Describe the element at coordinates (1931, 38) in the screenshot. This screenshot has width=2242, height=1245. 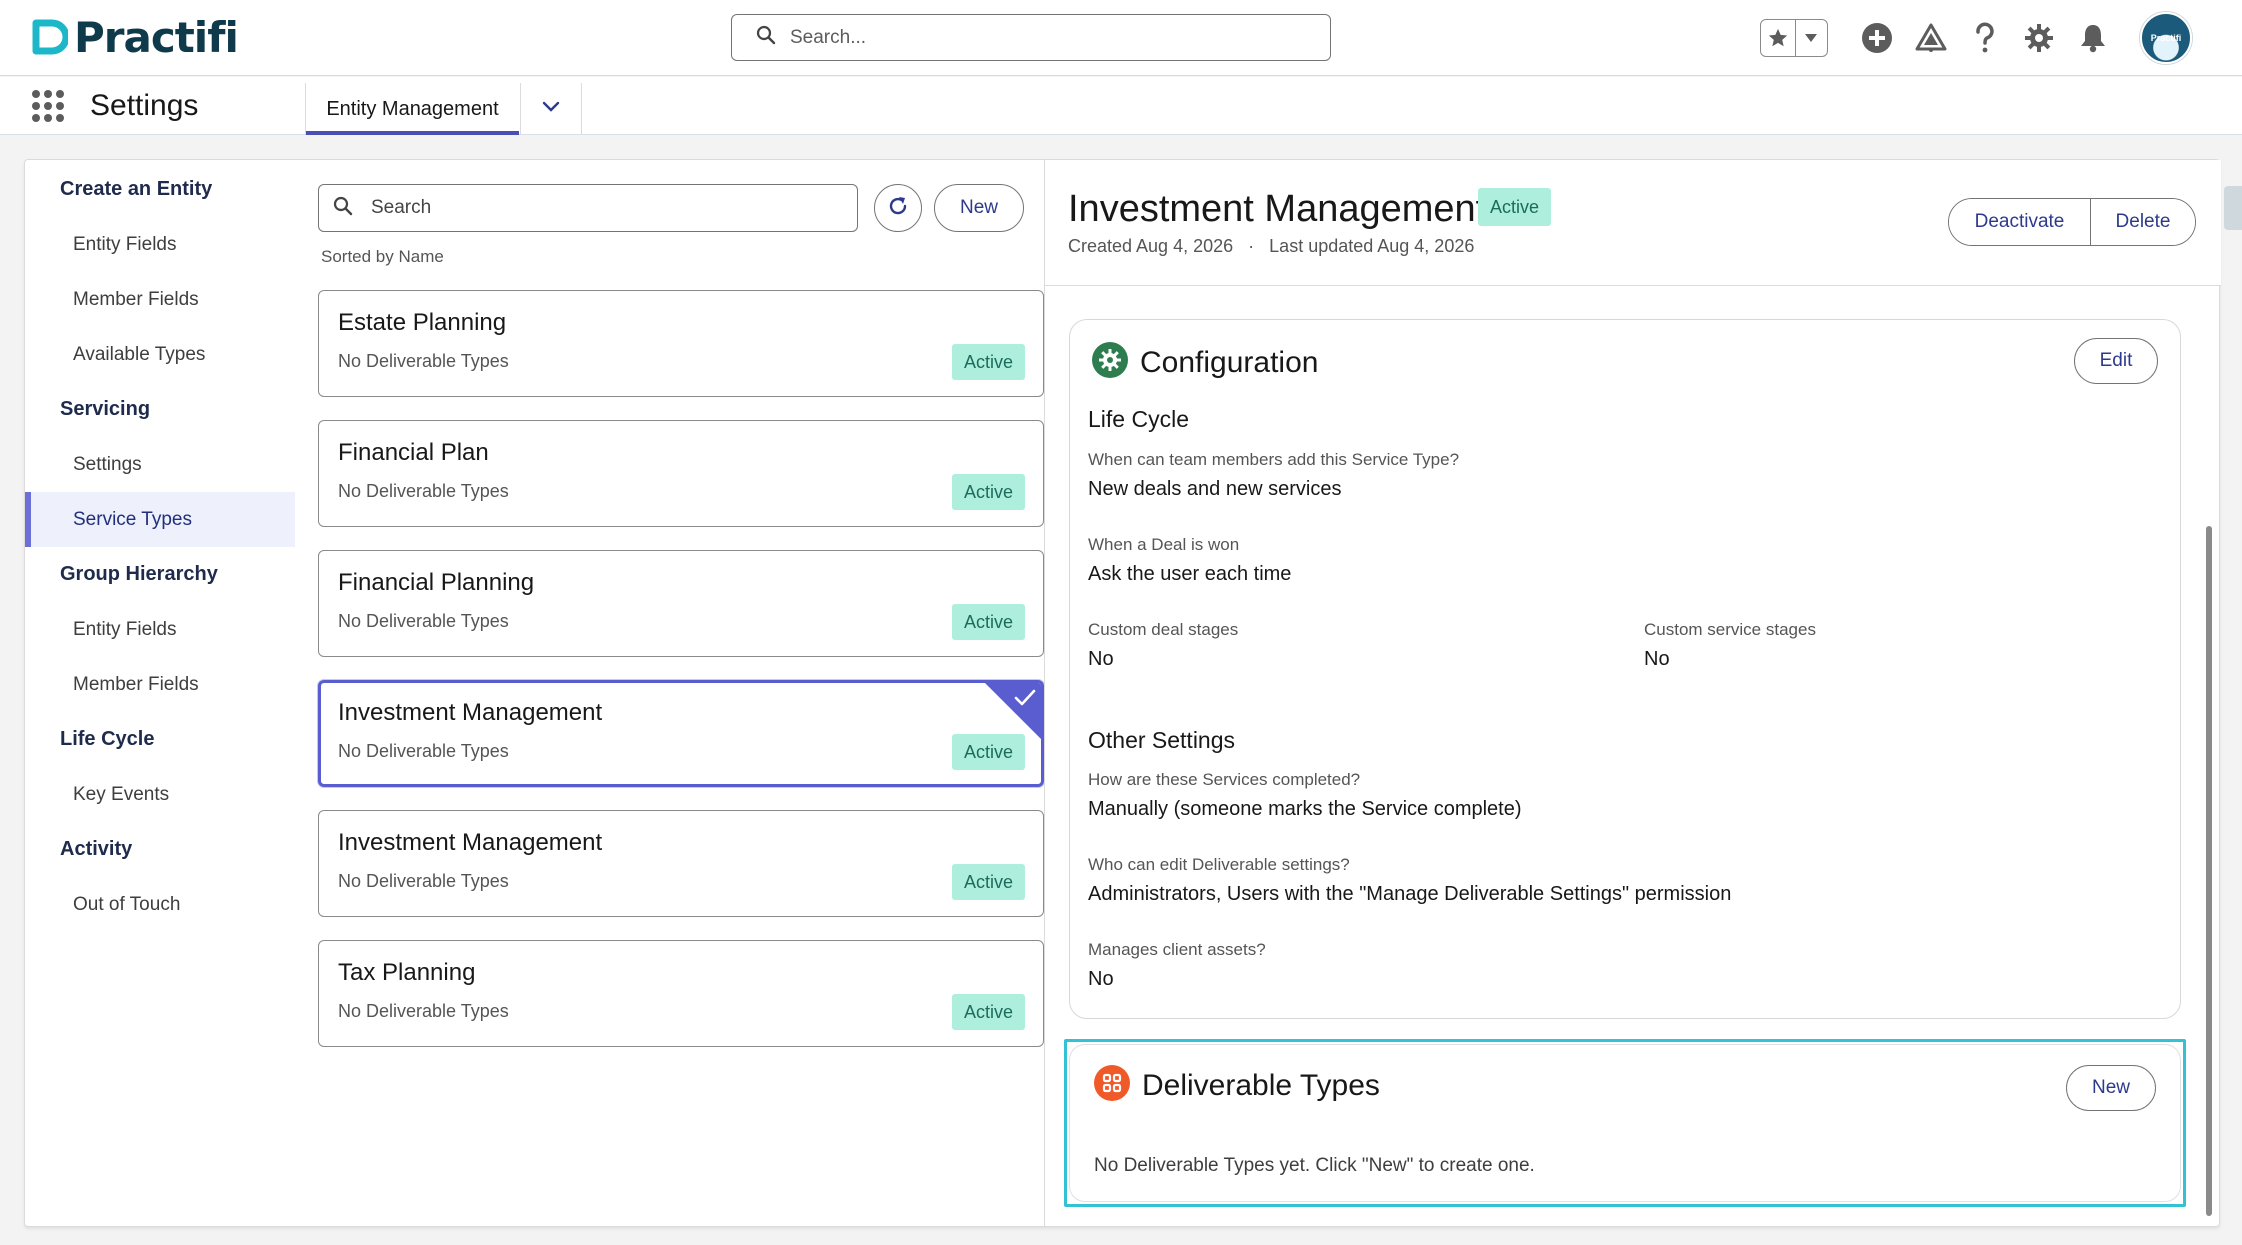
I see `trailhead-icon` at that location.